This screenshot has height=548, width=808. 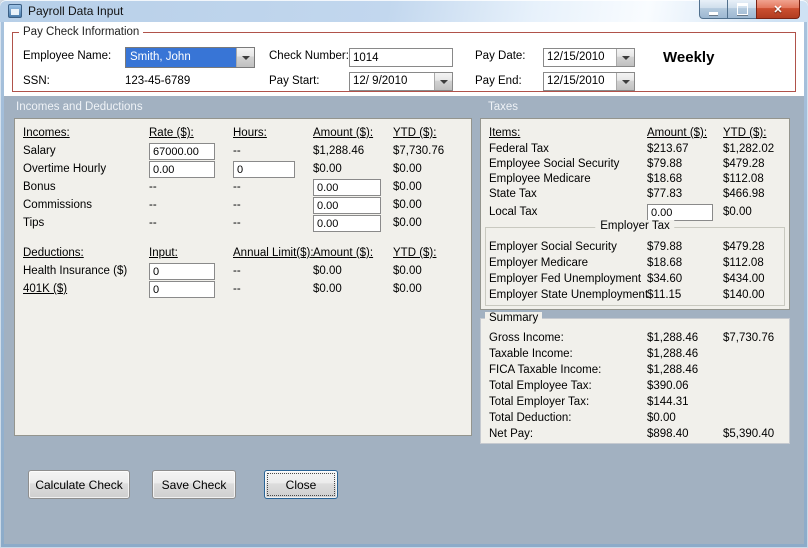 What do you see at coordinates (79, 107) in the screenshot?
I see `section-header-incomes-deductions: Incomes and Deductions` at bounding box center [79, 107].